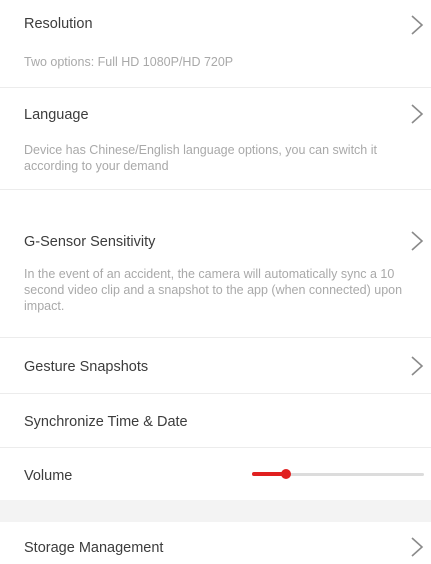 This screenshot has width=431, height=564. I want to click on setting-row-sync-time: Synchronize Time & Date, so click(215, 421).